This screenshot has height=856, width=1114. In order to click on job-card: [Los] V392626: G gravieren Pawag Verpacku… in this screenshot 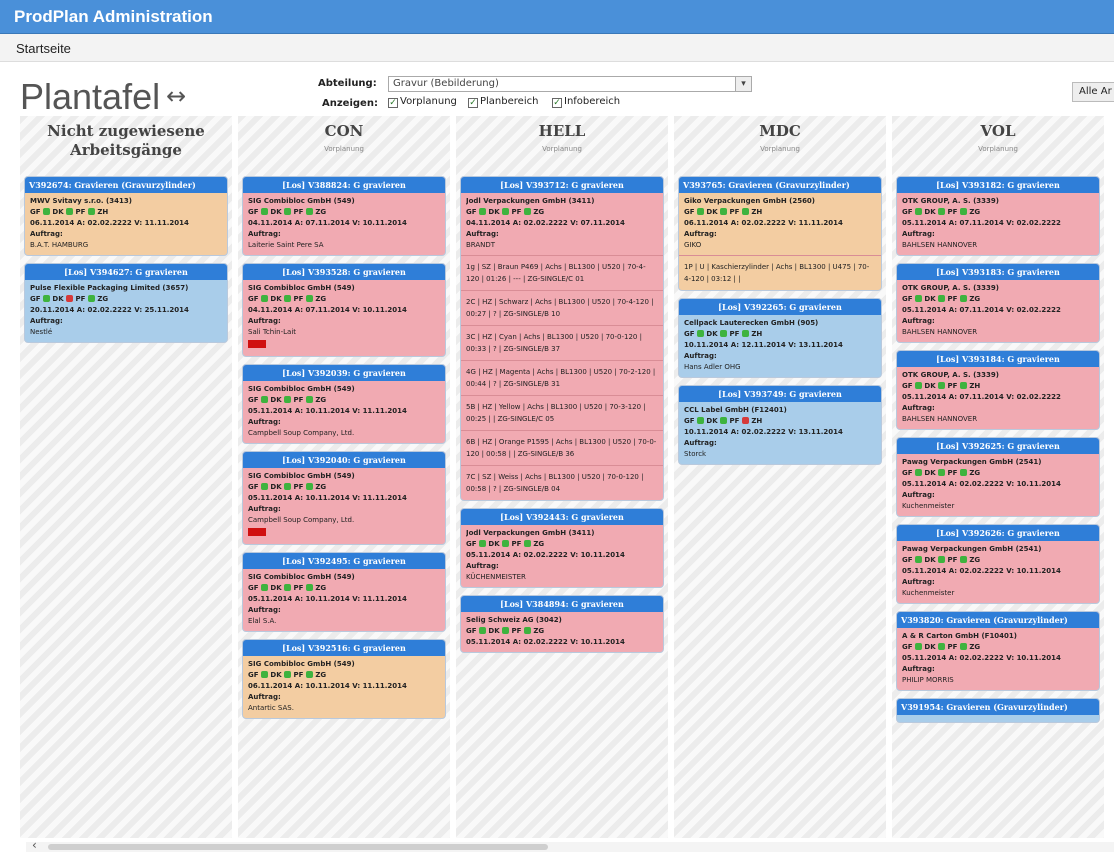, I will do `click(998, 564)`.